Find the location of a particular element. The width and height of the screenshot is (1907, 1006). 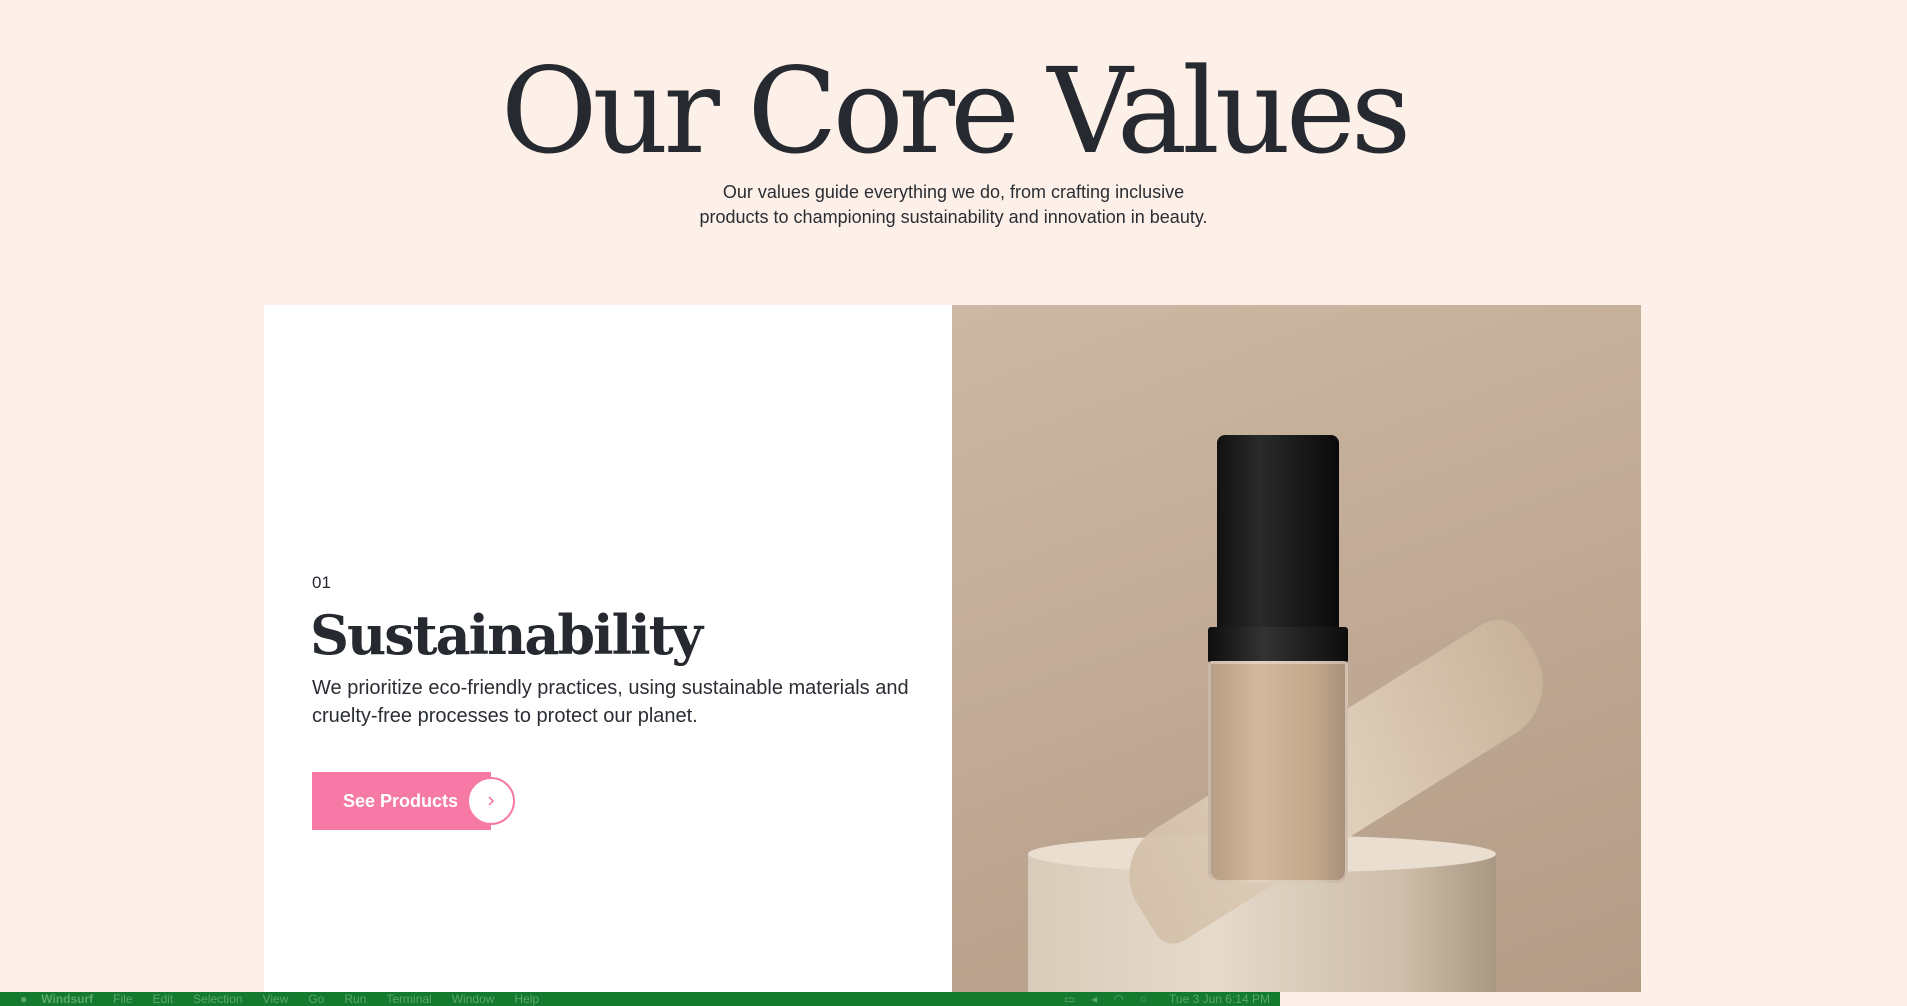

menu-view: View is located at coordinates (276, 999).